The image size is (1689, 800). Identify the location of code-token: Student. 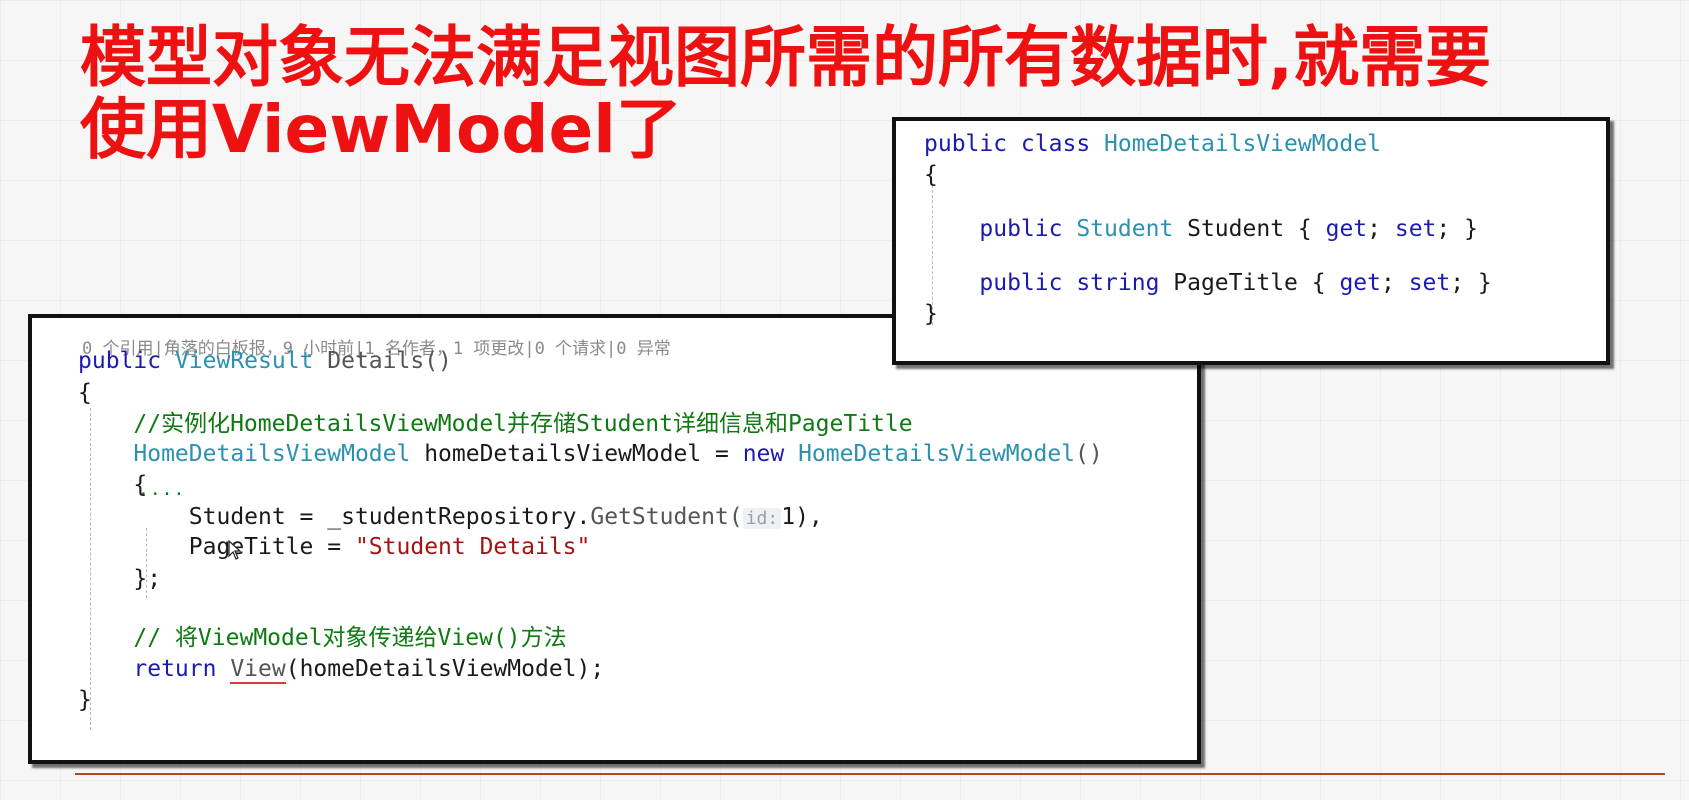
(1125, 229).